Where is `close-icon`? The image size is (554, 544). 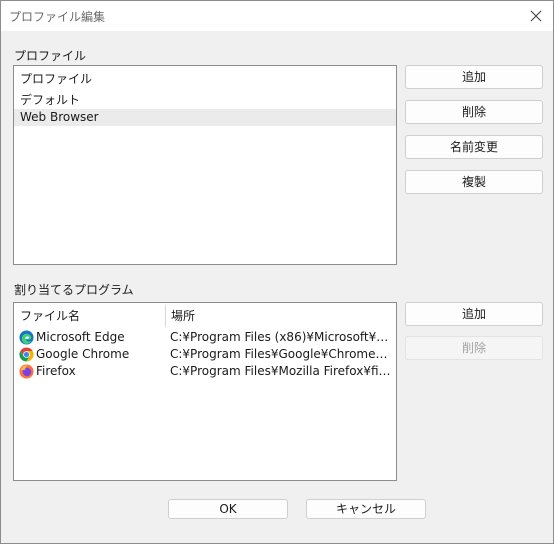
close-icon is located at coordinates (536, 16).